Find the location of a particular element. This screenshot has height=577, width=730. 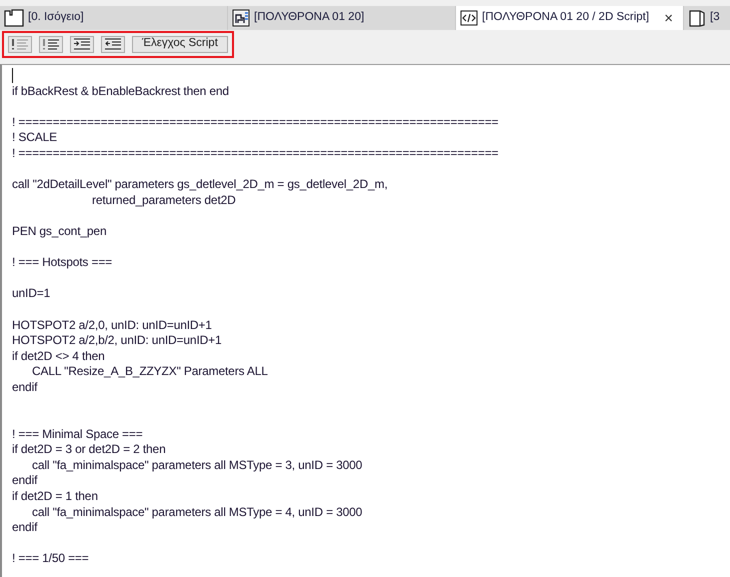

outdent-icon-button is located at coordinates (113, 44).